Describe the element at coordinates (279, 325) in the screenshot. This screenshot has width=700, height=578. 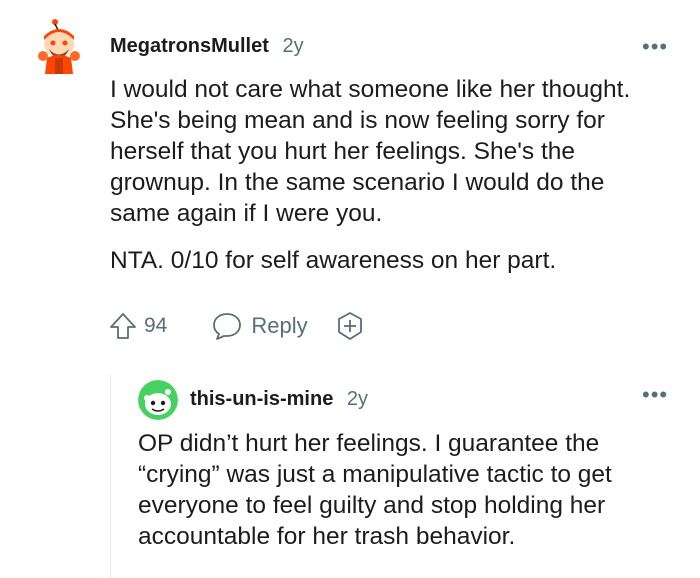
I see `reply-label: Reply` at that location.